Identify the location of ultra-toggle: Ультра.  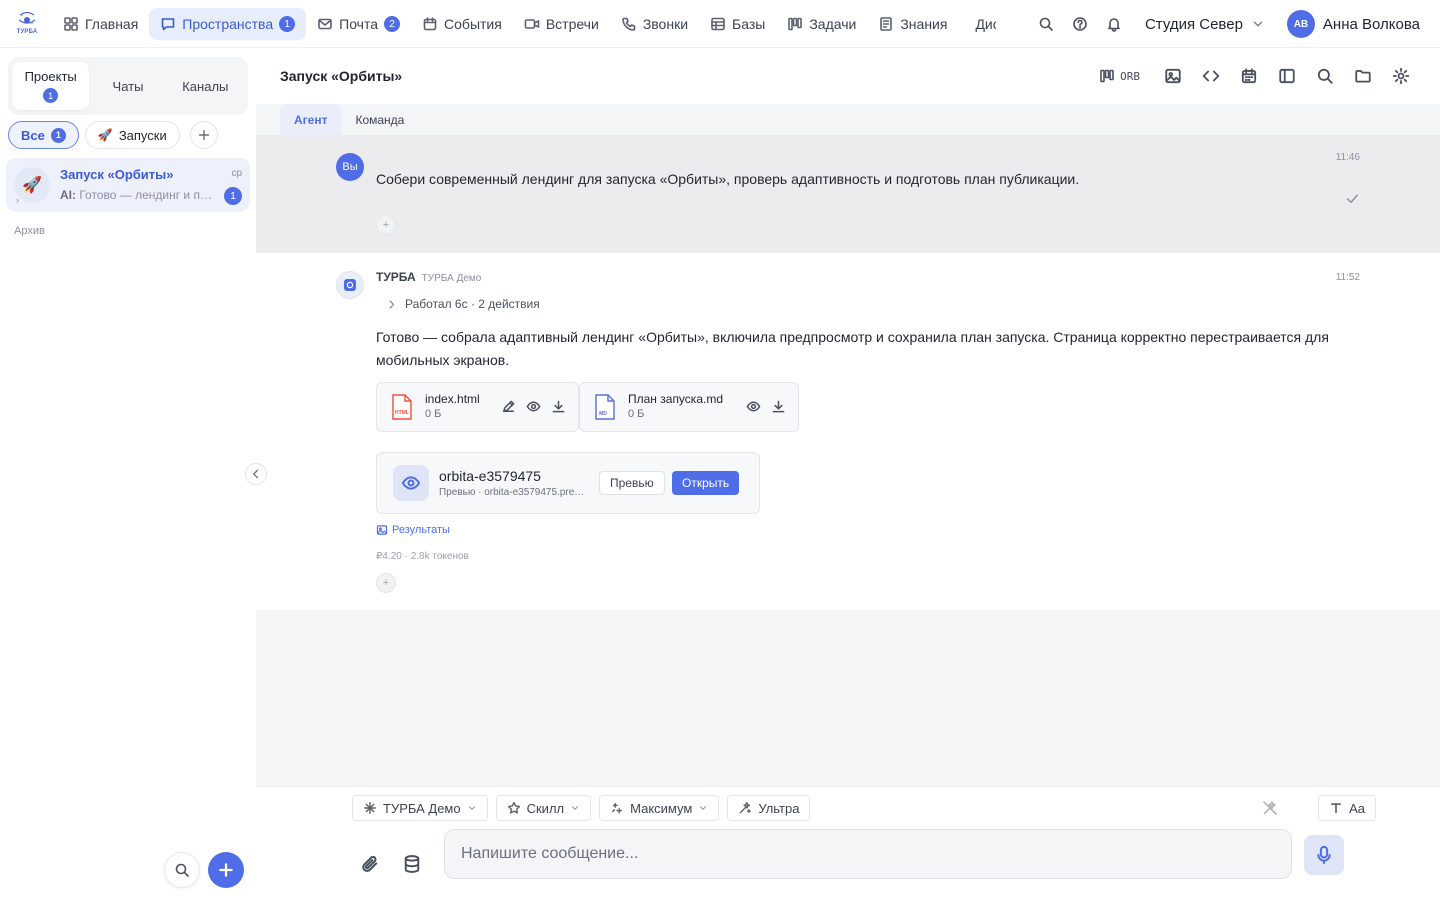
(769, 808).